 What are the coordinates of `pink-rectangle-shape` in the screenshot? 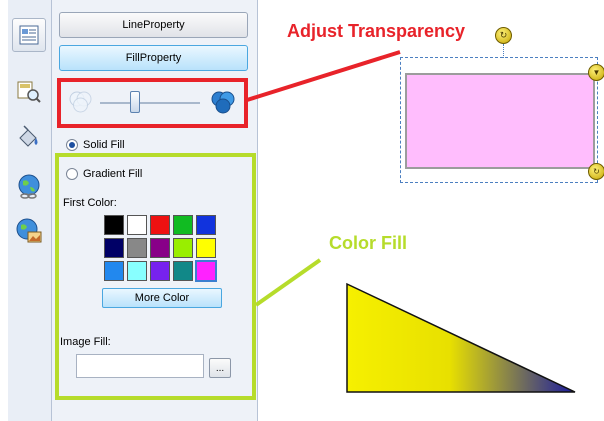 It's located at (500, 121).